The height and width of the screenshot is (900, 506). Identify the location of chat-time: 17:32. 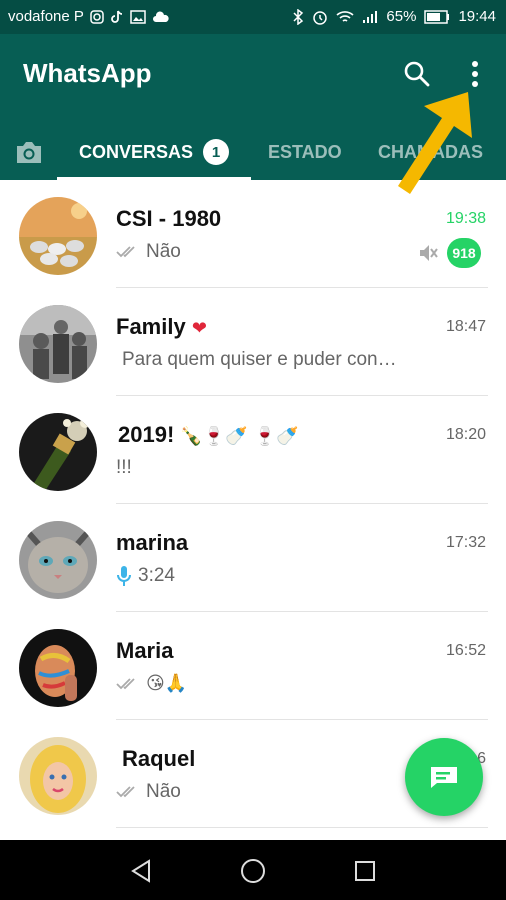
(465, 542).